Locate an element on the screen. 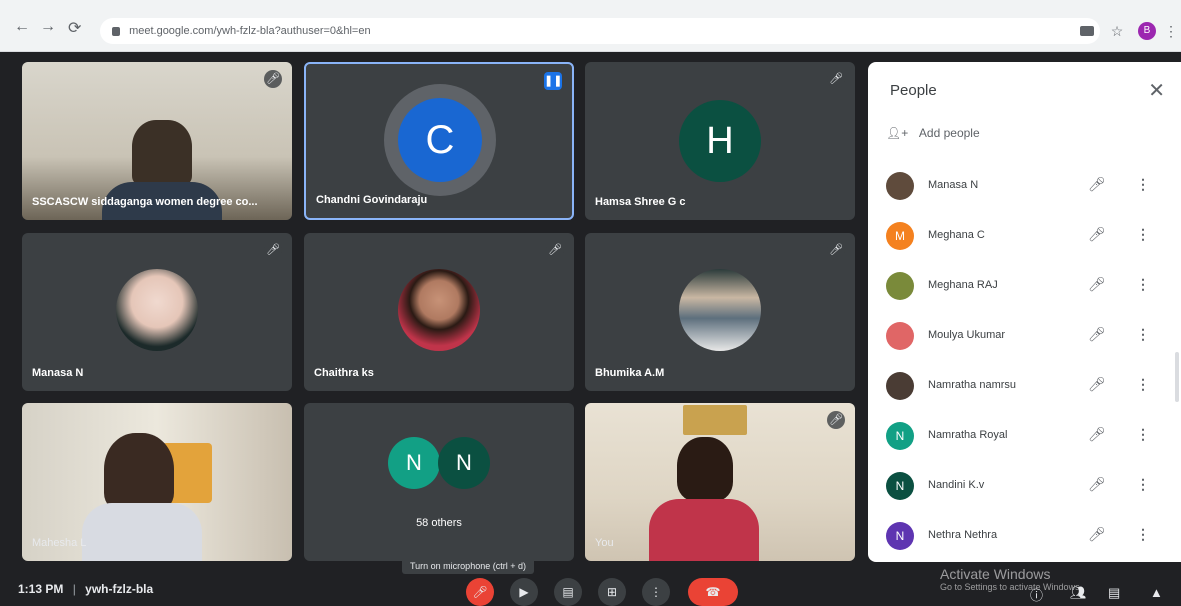  speaking-indicator-icon: ❚❚ is located at coordinates (553, 81).